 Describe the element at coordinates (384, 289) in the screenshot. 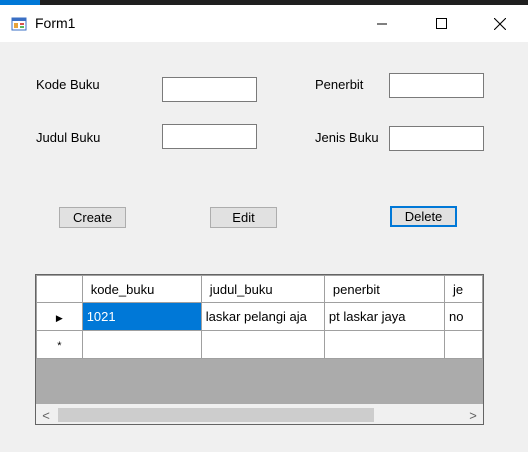

I see `column-header-penerbit: penerbit` at that location.